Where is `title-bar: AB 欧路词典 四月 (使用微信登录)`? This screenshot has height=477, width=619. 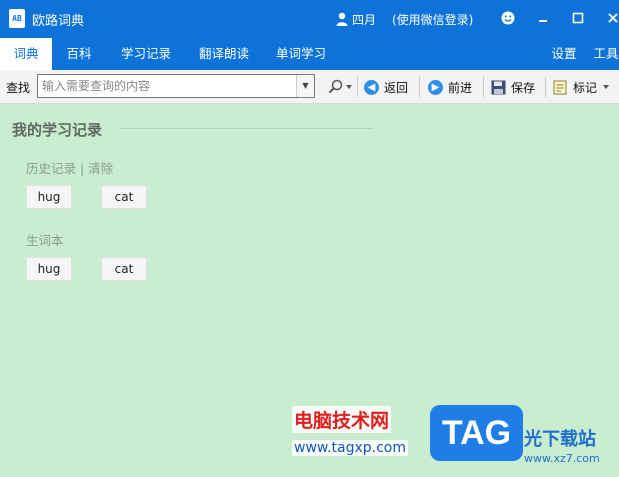 title-bar: AB 欧路词典 四月 (使用微信登录) is located at coordinates (309, 19).